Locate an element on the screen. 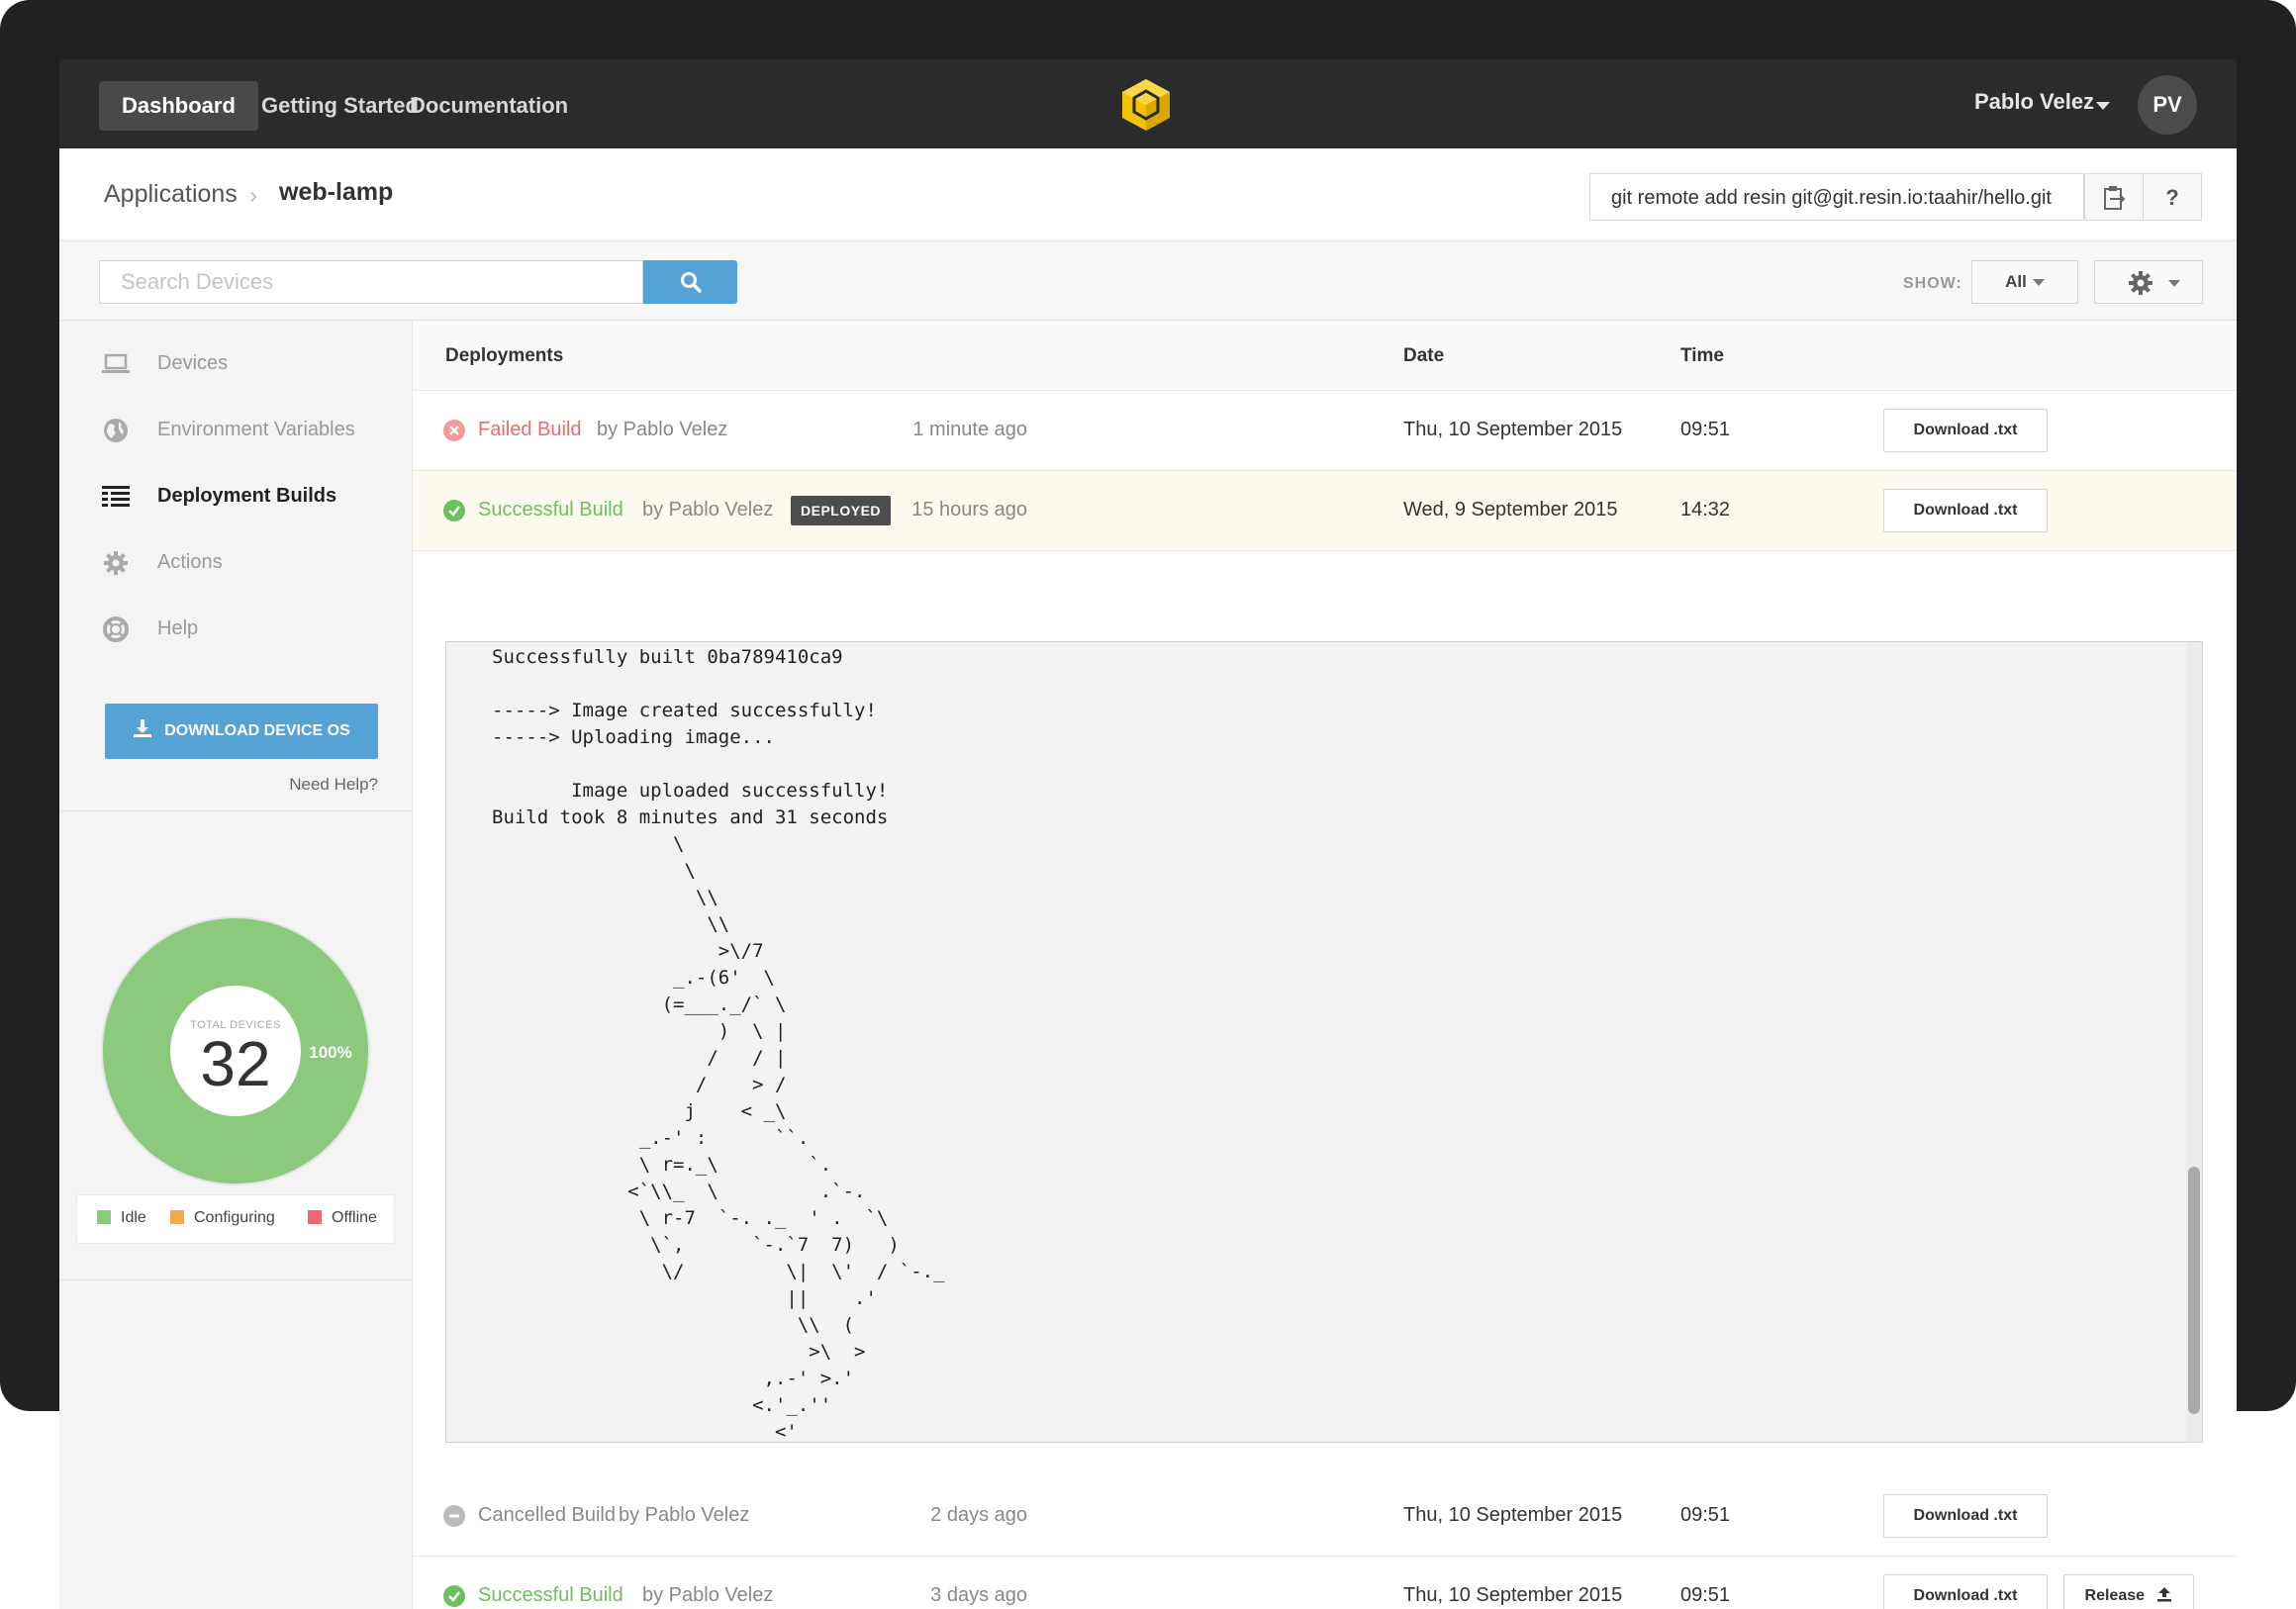 The image size is (2296, 1609). idle-percent-label: 100% is located at coordinates (330, 1052).